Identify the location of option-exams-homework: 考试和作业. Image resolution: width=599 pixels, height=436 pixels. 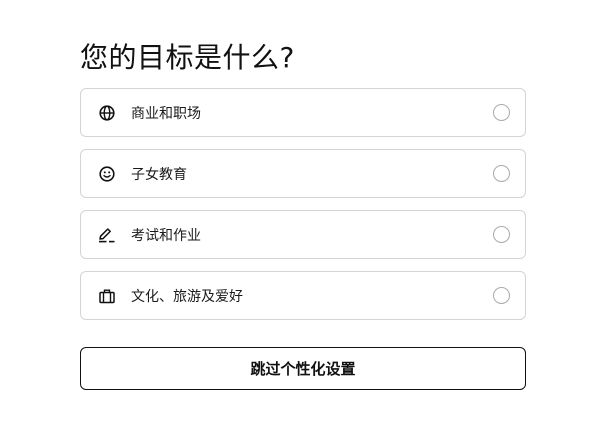
(303, 234).